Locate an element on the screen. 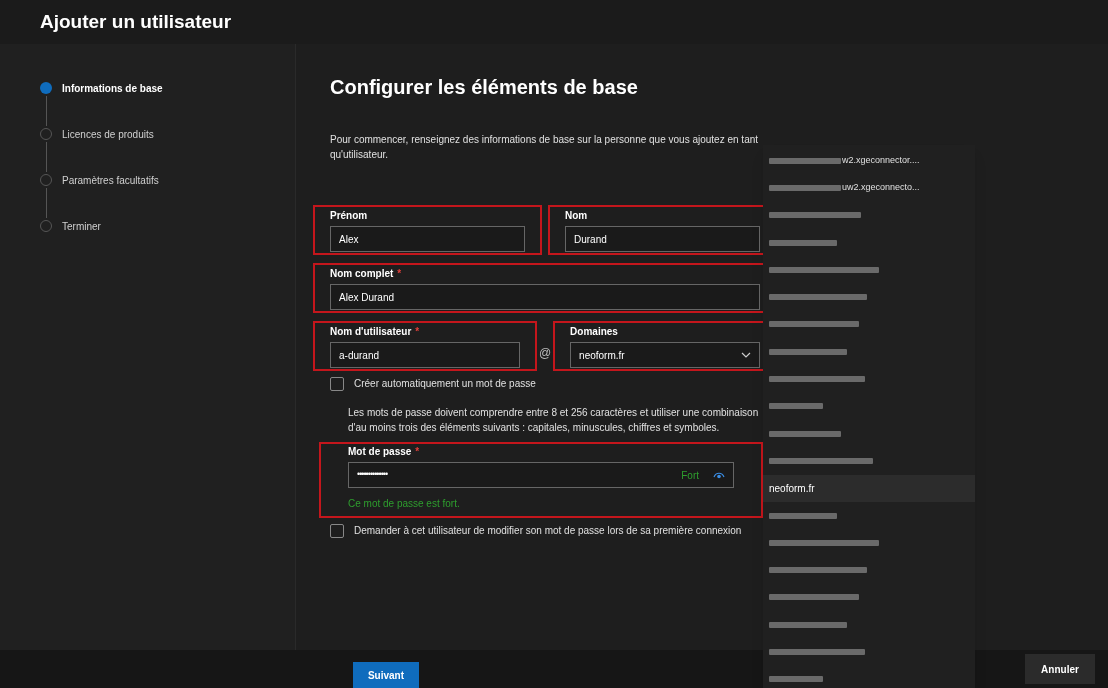 The height and width of the screenshot is (688, 1108). field-label: Domaines is located at coordinates (594, 331).